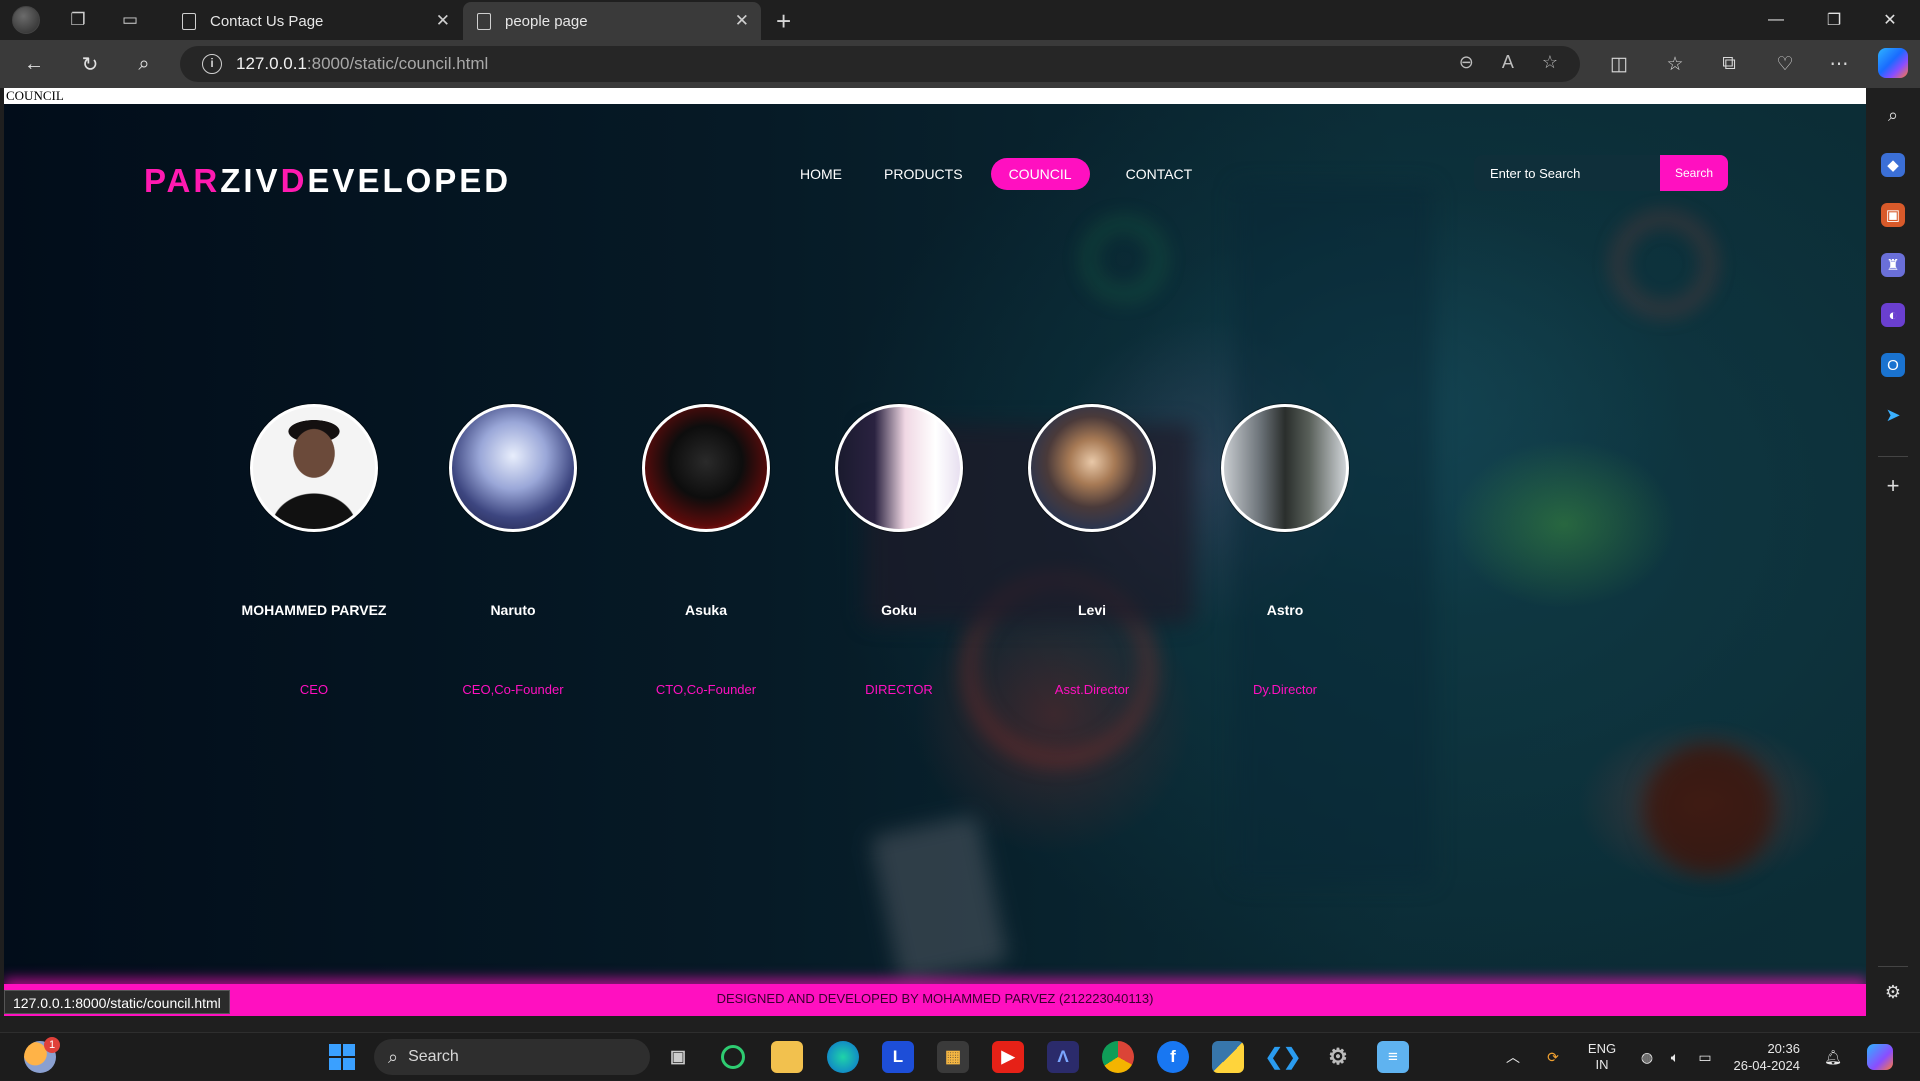 The image size is (1920, 1081). I want to click on copilot-icon, so click(1893, 63).